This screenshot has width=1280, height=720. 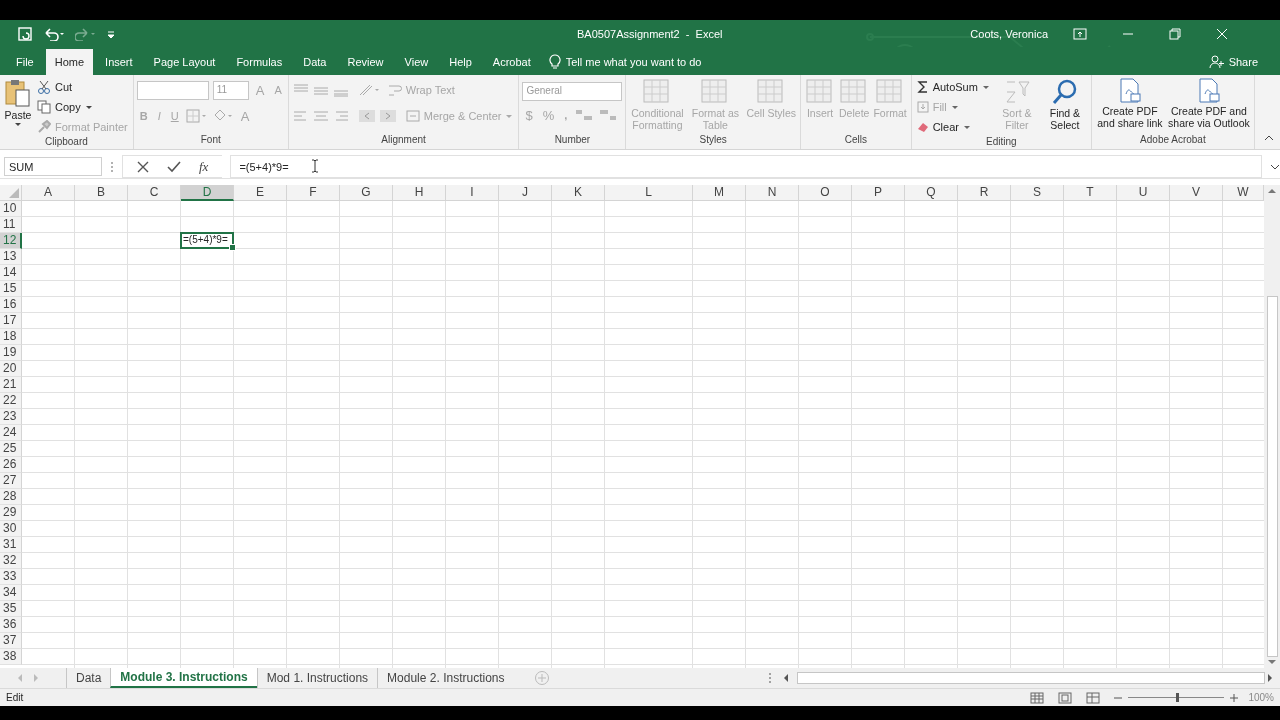 I want to click on column-header: M, so click(x=719, y=193).